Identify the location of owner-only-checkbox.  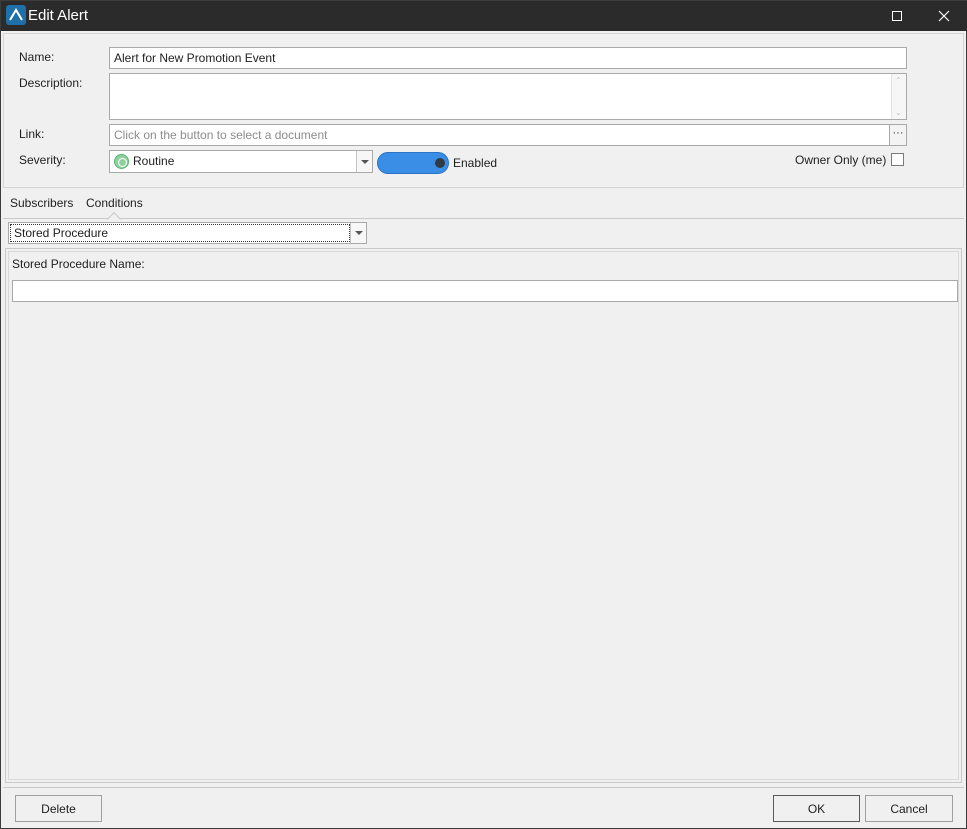
(897, 159).